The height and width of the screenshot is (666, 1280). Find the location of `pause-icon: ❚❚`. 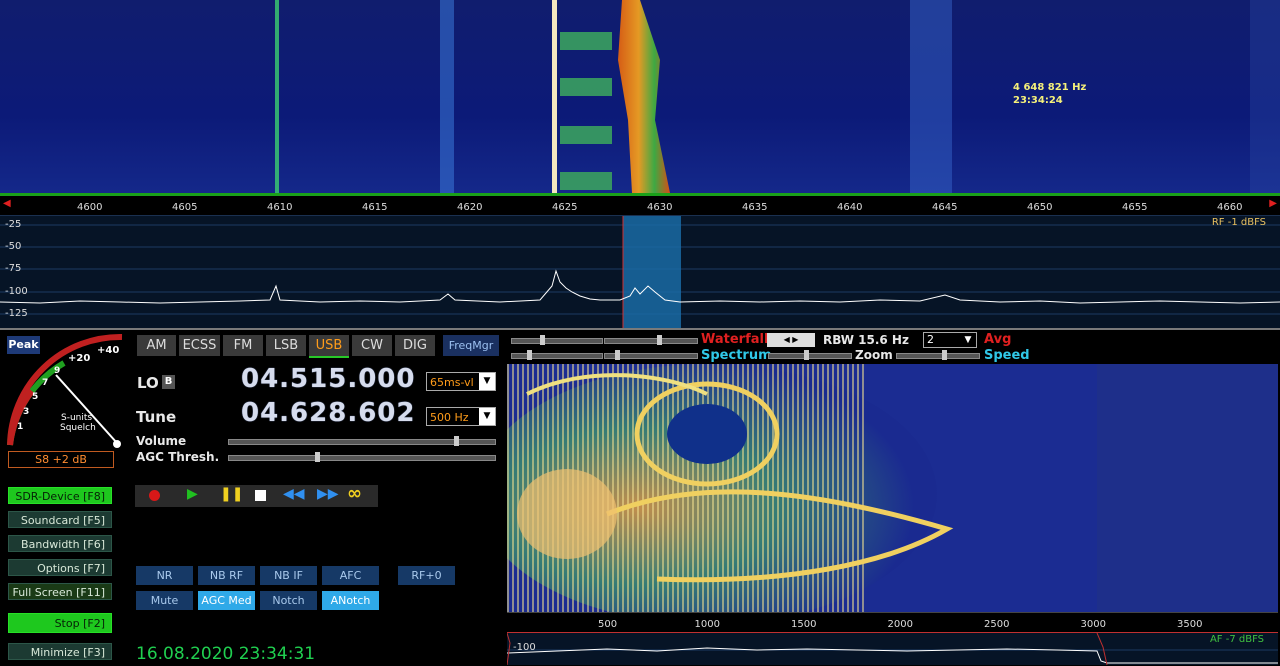

pause-icon: ❚❚ is located at coordinates (231, 494).